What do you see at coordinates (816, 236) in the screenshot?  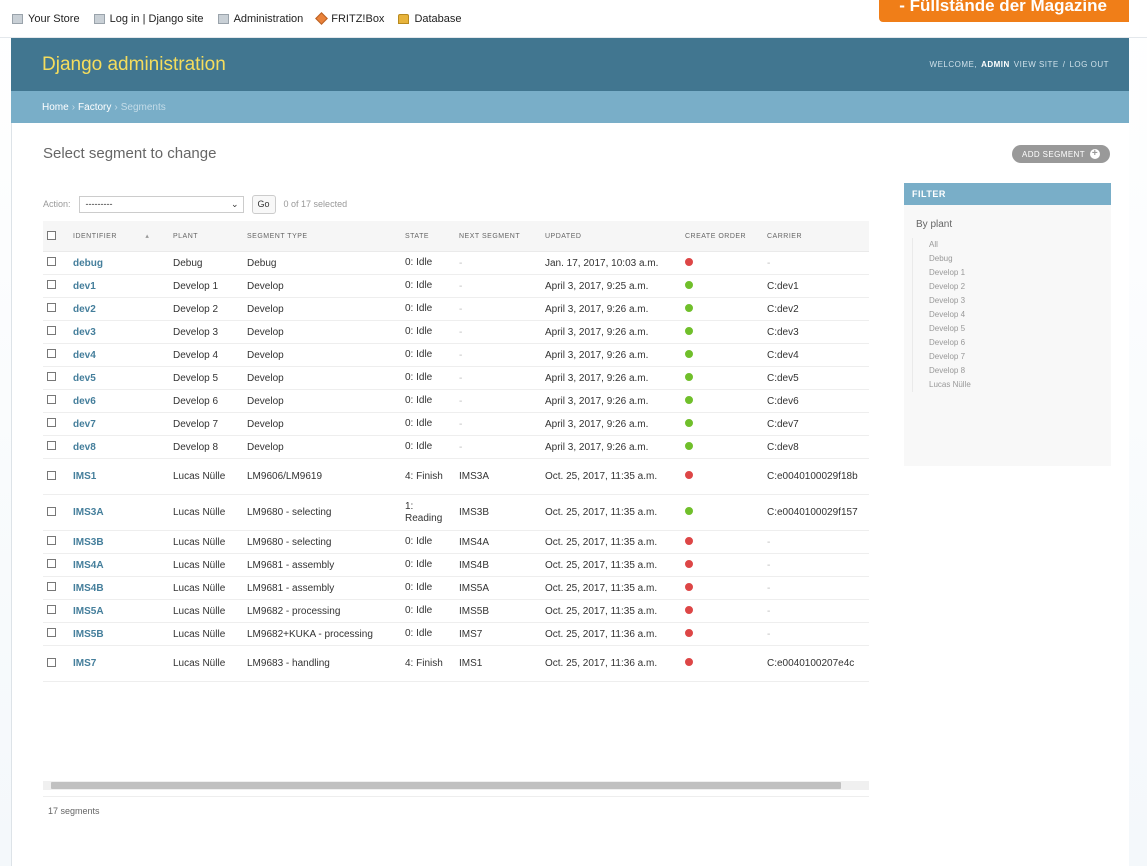 I see `column-header-carrier: CARRIER` at bounding box center [816, 236].